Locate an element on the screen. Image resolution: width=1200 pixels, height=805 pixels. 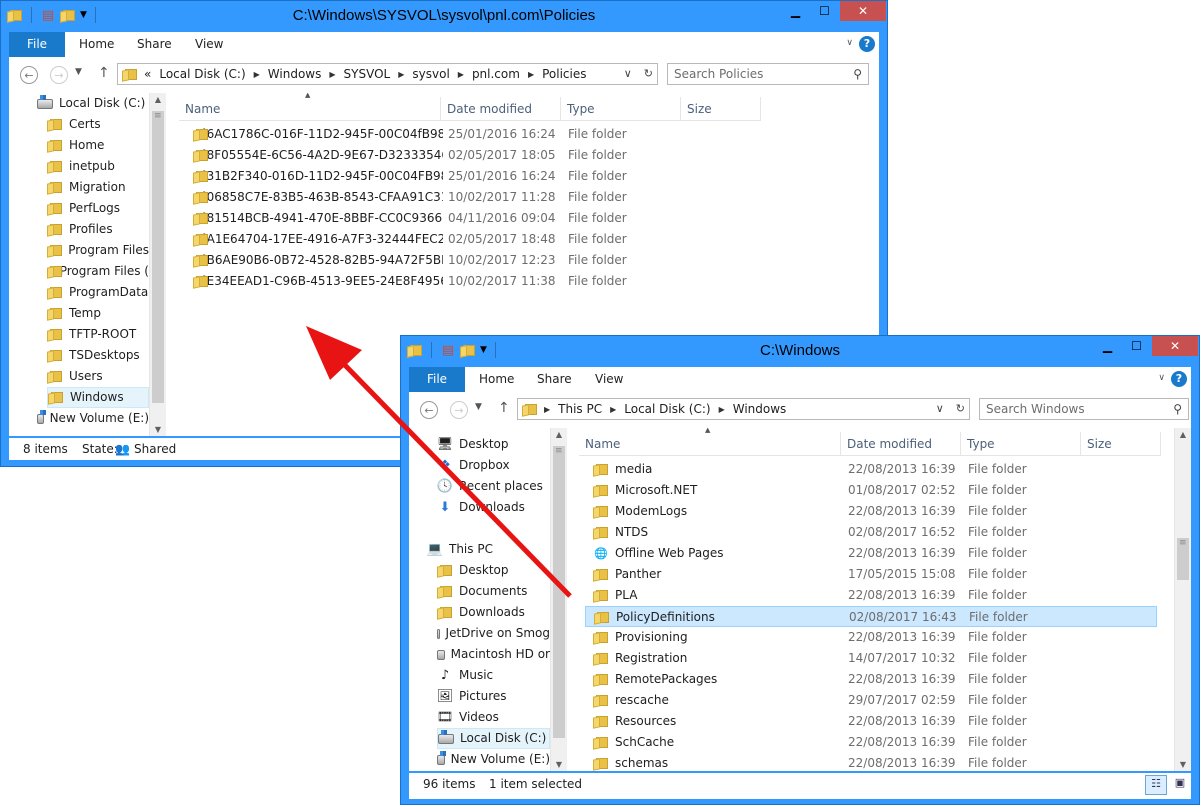
file-row: media 22/08/2013 16:39 File folder is located at coordinates (871, 469).